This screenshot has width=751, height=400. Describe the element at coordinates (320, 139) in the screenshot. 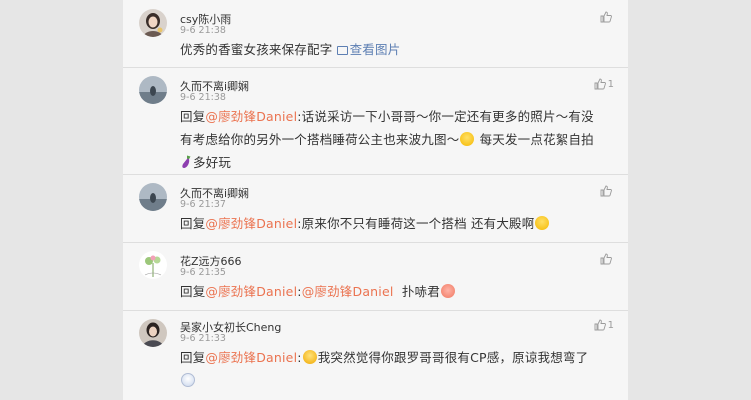

I see `comment-body: 有考虑给你的另外一个搭档睡荷公主也来波九图～` at that location.